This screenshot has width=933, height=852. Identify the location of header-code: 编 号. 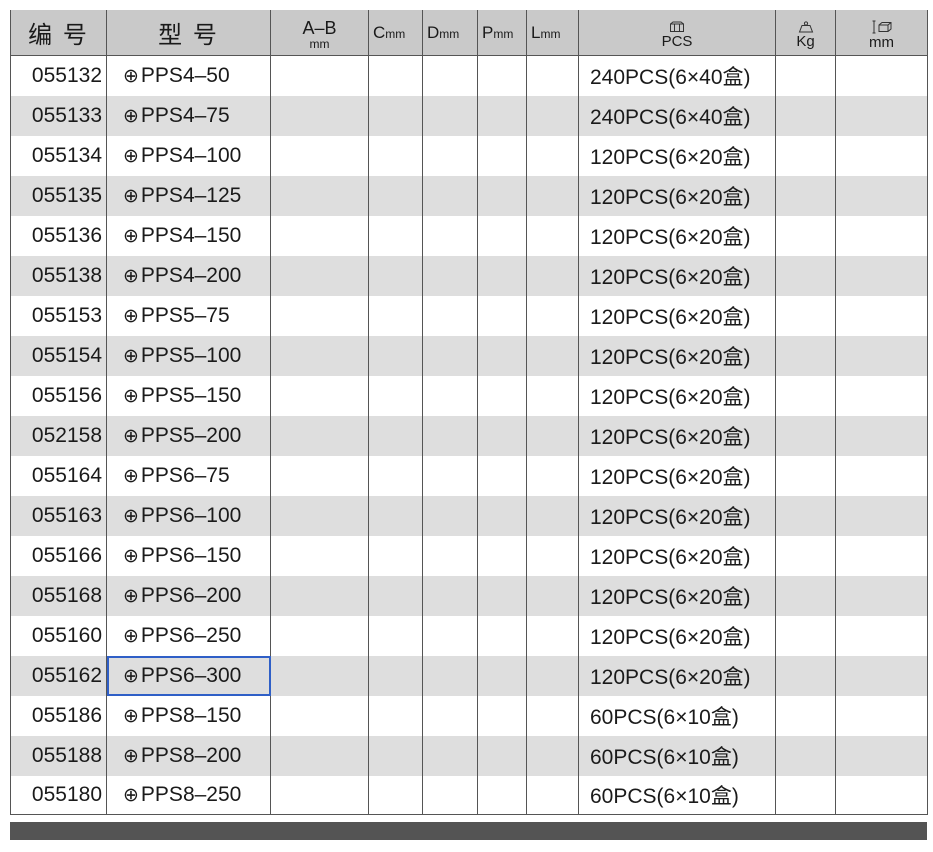
(58, 33).